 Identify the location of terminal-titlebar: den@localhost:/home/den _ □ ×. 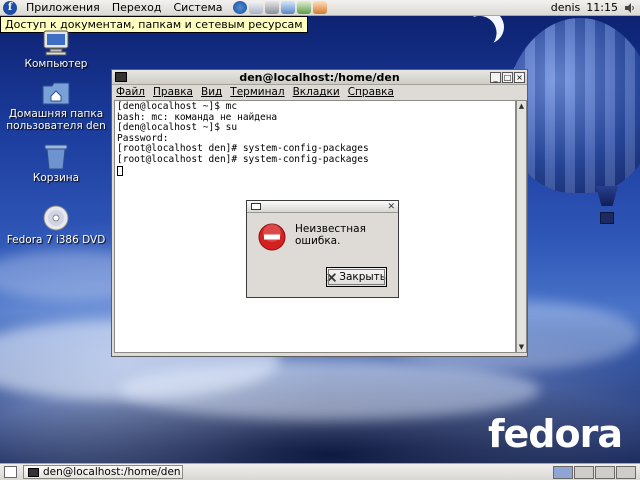
(319, 77).